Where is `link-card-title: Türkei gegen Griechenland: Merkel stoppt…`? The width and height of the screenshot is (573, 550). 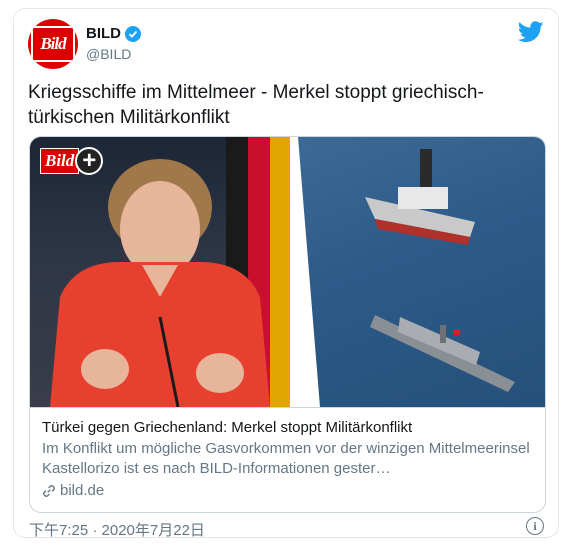 link-card-title: Türkei gegen Griechenland: Merkel stoppt… is located at coordinates (287, 428).